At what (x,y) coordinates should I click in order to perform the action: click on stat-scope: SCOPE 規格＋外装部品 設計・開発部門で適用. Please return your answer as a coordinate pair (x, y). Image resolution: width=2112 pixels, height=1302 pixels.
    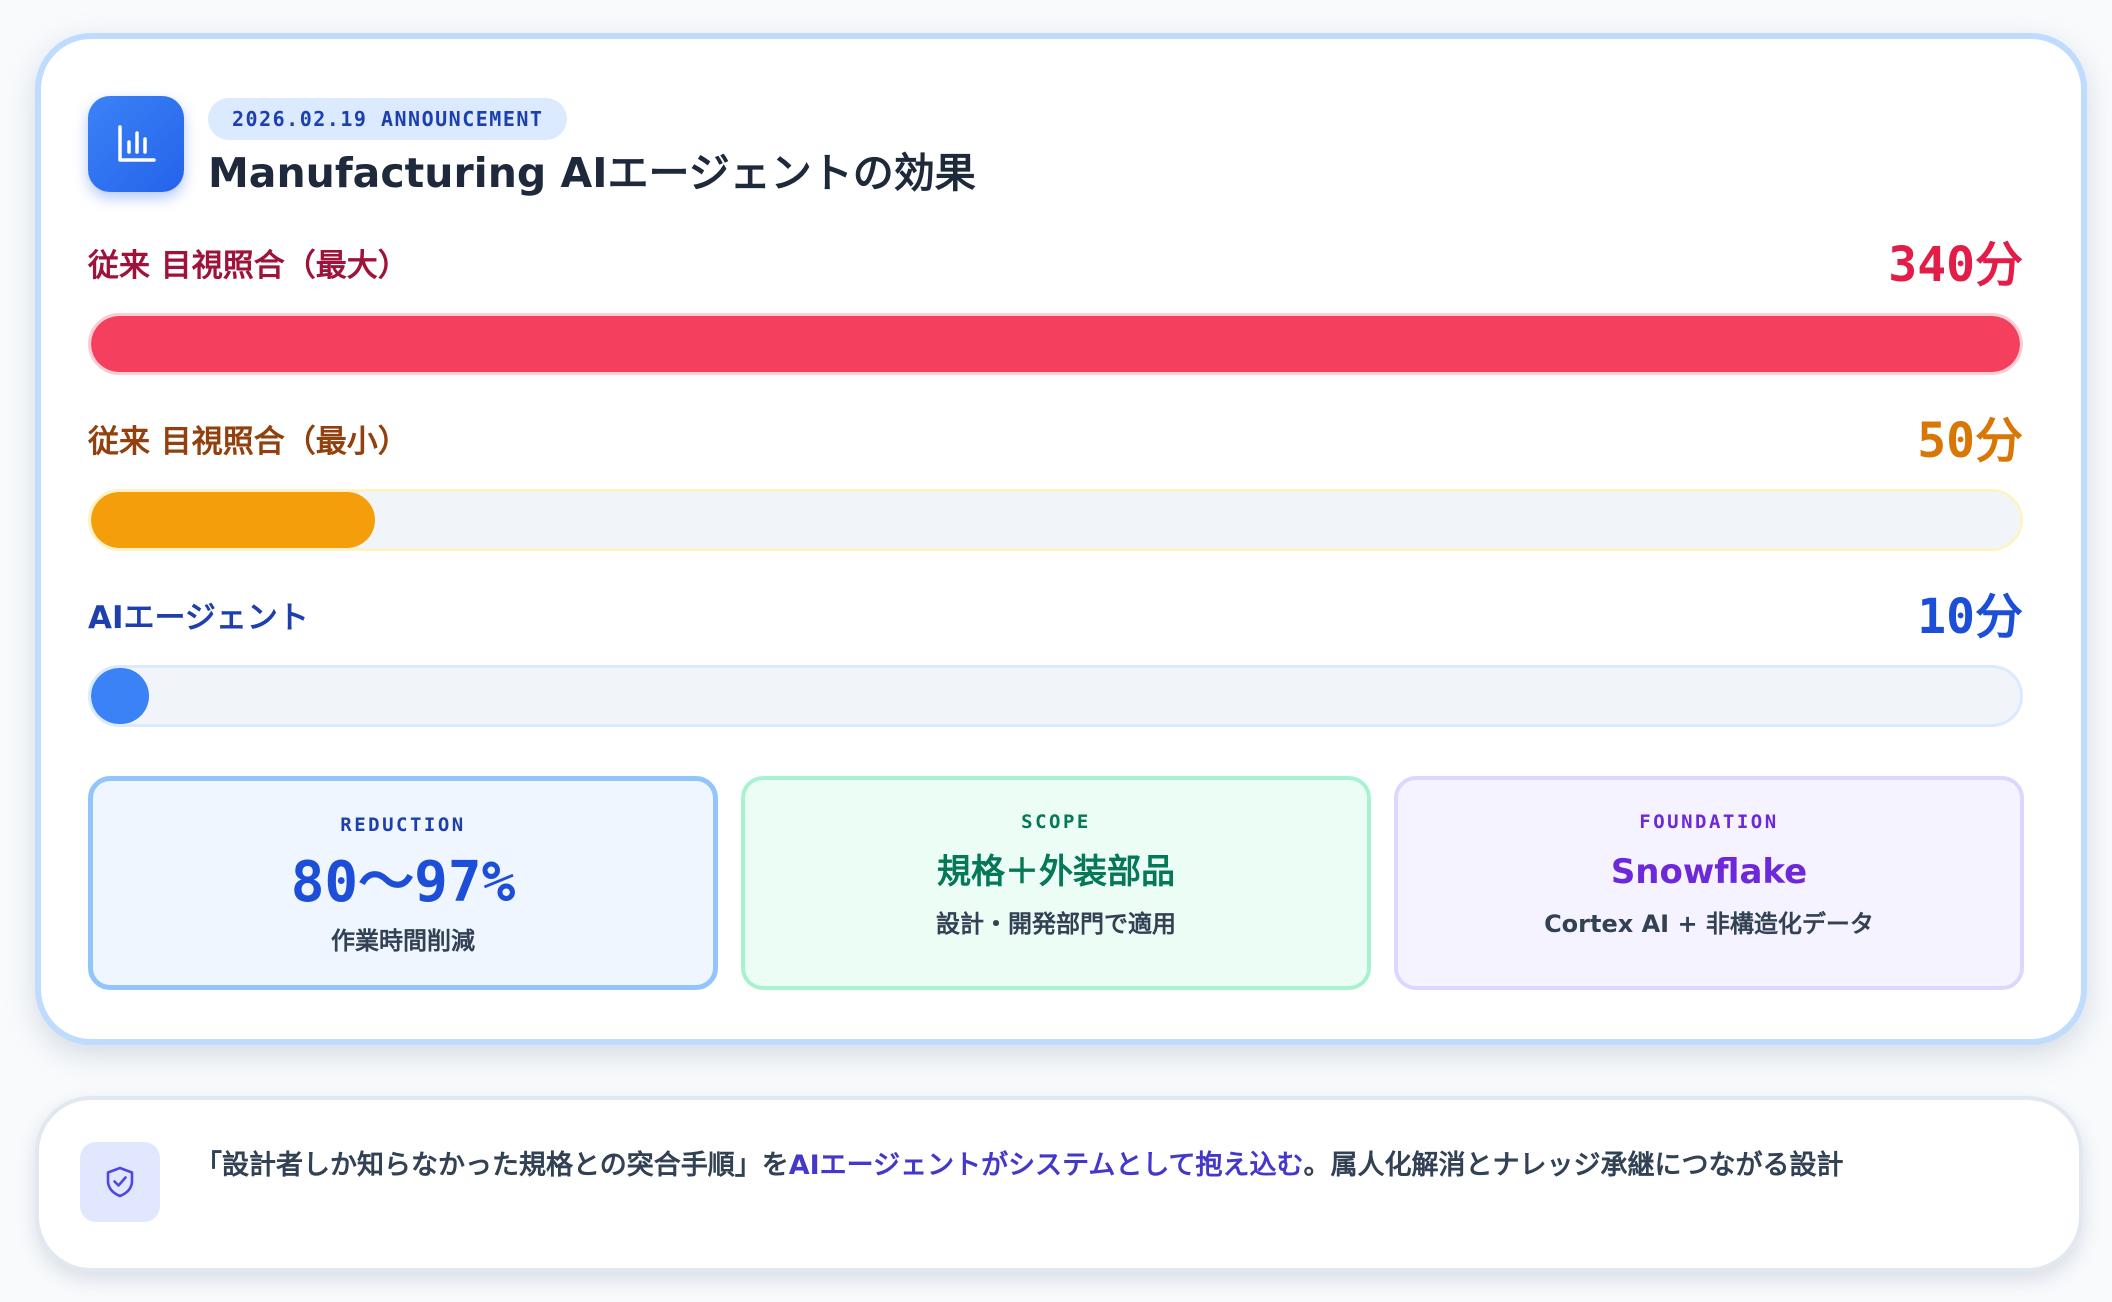
    Looking at the image, I should click on (1056, 883).